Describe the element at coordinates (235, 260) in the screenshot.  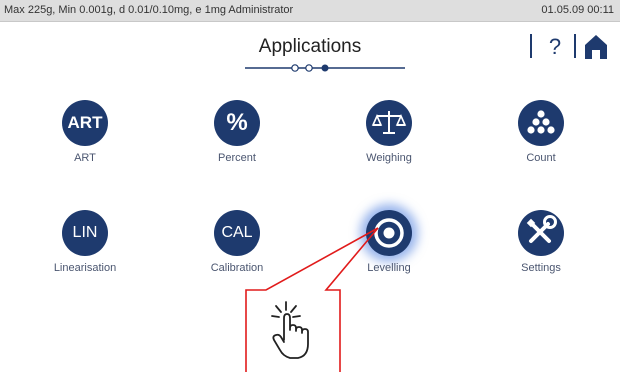
I see `app-calibration-button: CAL Calibration` at that location.